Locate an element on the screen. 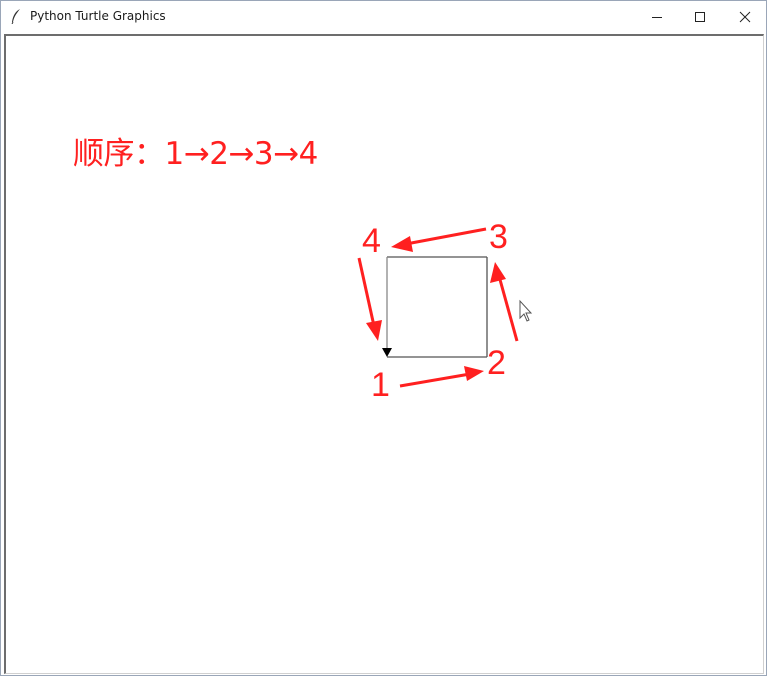  step-label-3: 3 is located at coordinates (498, 237).